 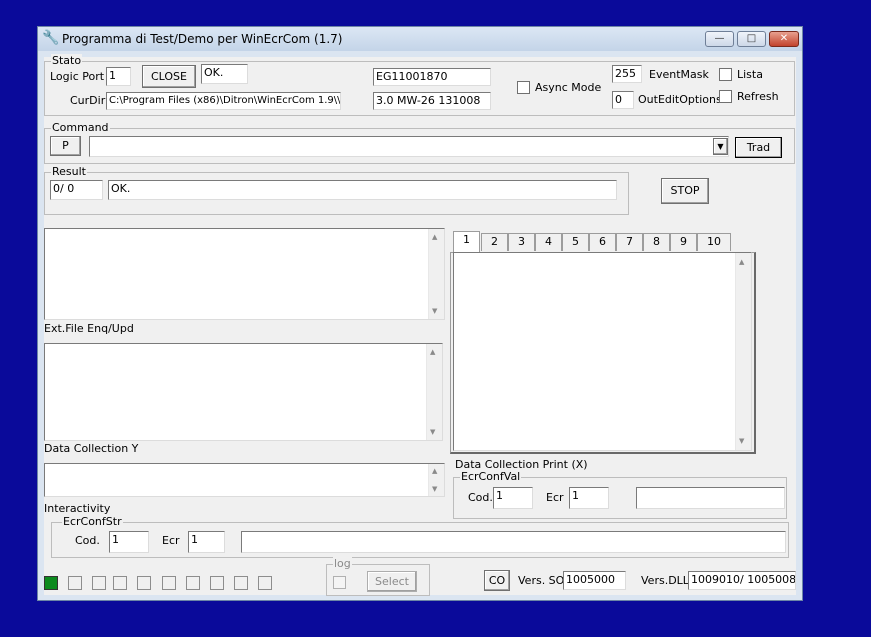 What do you see at coordinates (683, 242) in the screenshot?
I see `tab-9: 9` at bounding box center [683, 242].